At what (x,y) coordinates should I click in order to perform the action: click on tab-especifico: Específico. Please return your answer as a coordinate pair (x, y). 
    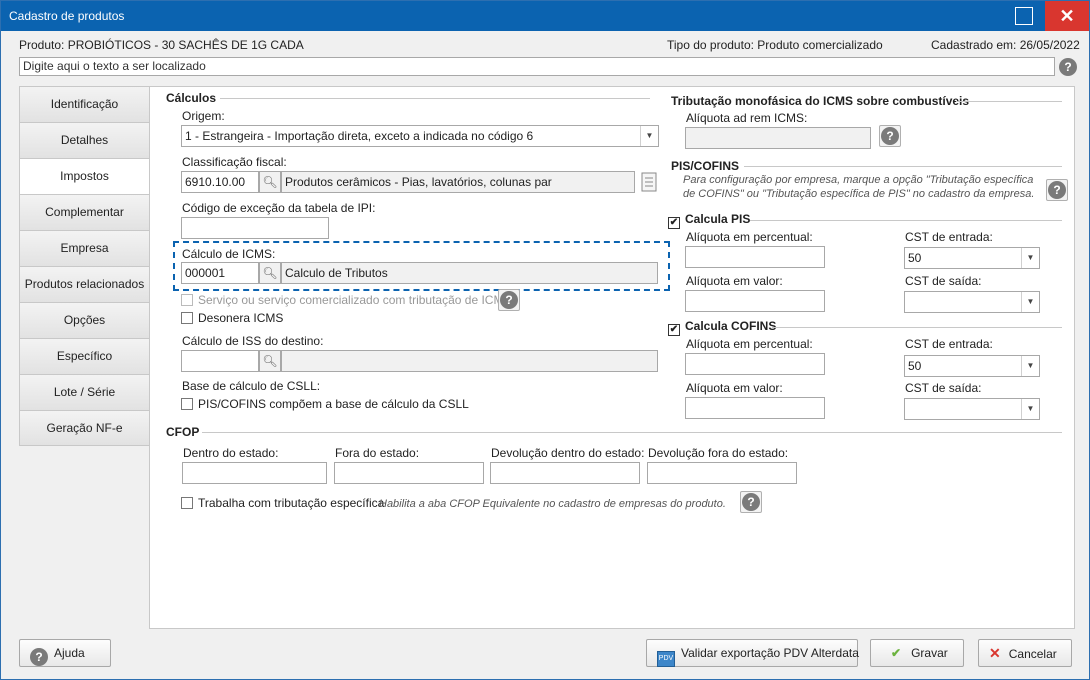
    Looking at the image, I should click on (84, 356).